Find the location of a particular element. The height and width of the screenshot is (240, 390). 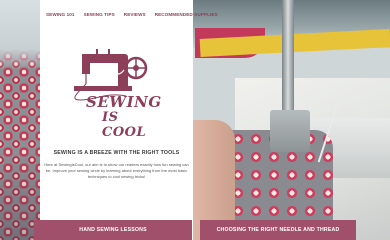

nav-sewing-tips: Sewing Tips is located at coordinates (99, 14).